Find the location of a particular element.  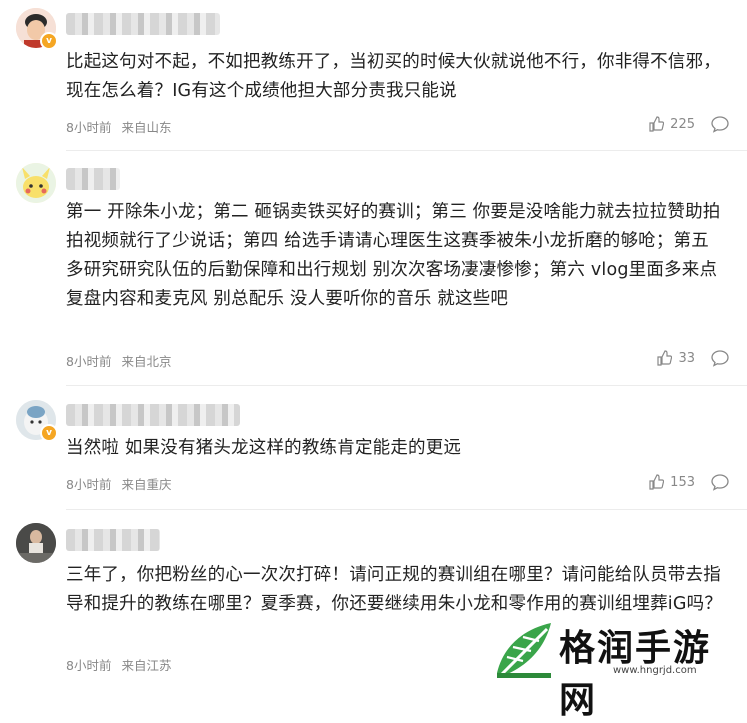

comment-meta: 8小时前 来自重庆 is located at coordinates (121, 483).